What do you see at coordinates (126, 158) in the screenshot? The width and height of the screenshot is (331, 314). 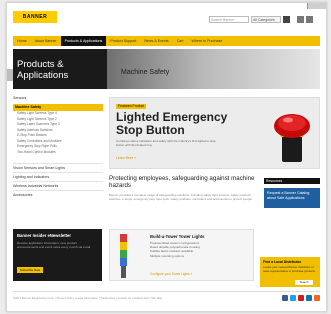 I see `promo-link: Learn More »` at bounding box center [126, 158].